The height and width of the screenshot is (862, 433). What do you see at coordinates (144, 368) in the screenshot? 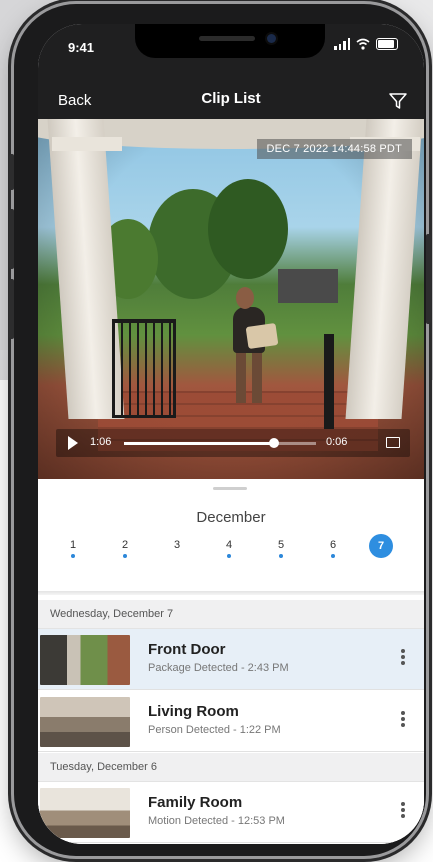
I see `video-scene-railing` at bounding box center [144, 368].